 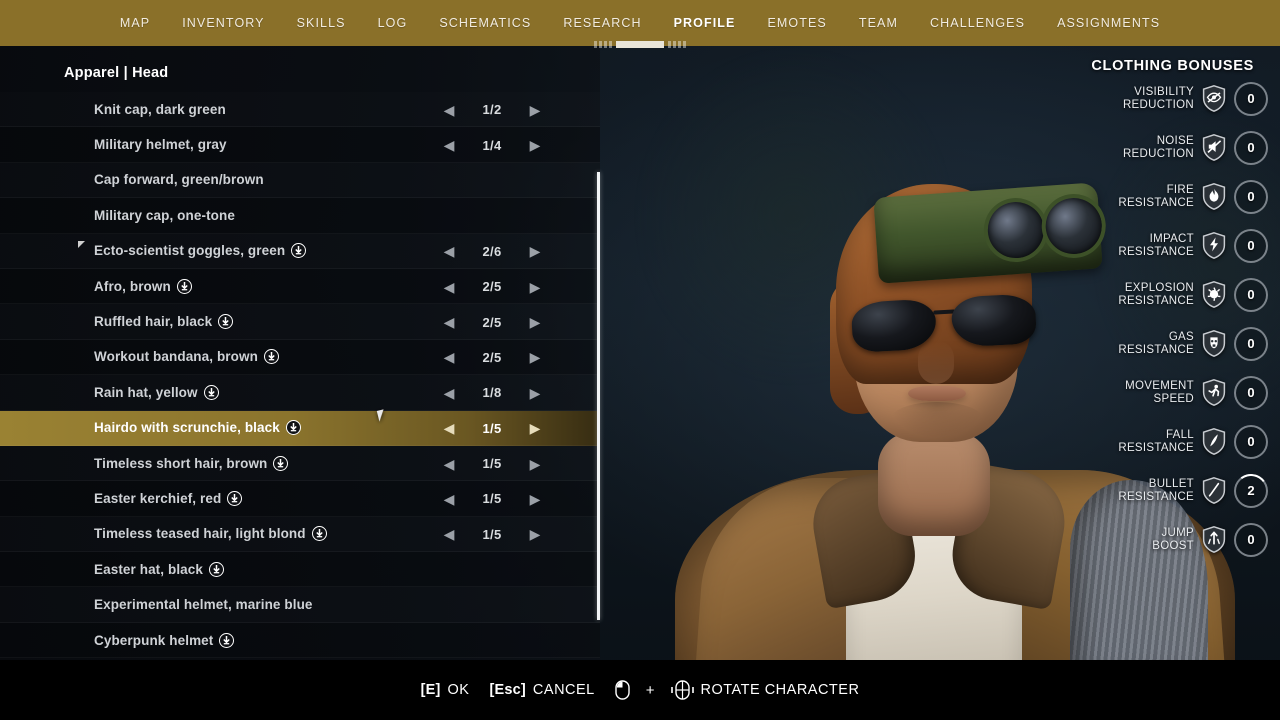 I want to click on nav-tab-schematics: SCHEMATICS, so click(x=485, y=23).